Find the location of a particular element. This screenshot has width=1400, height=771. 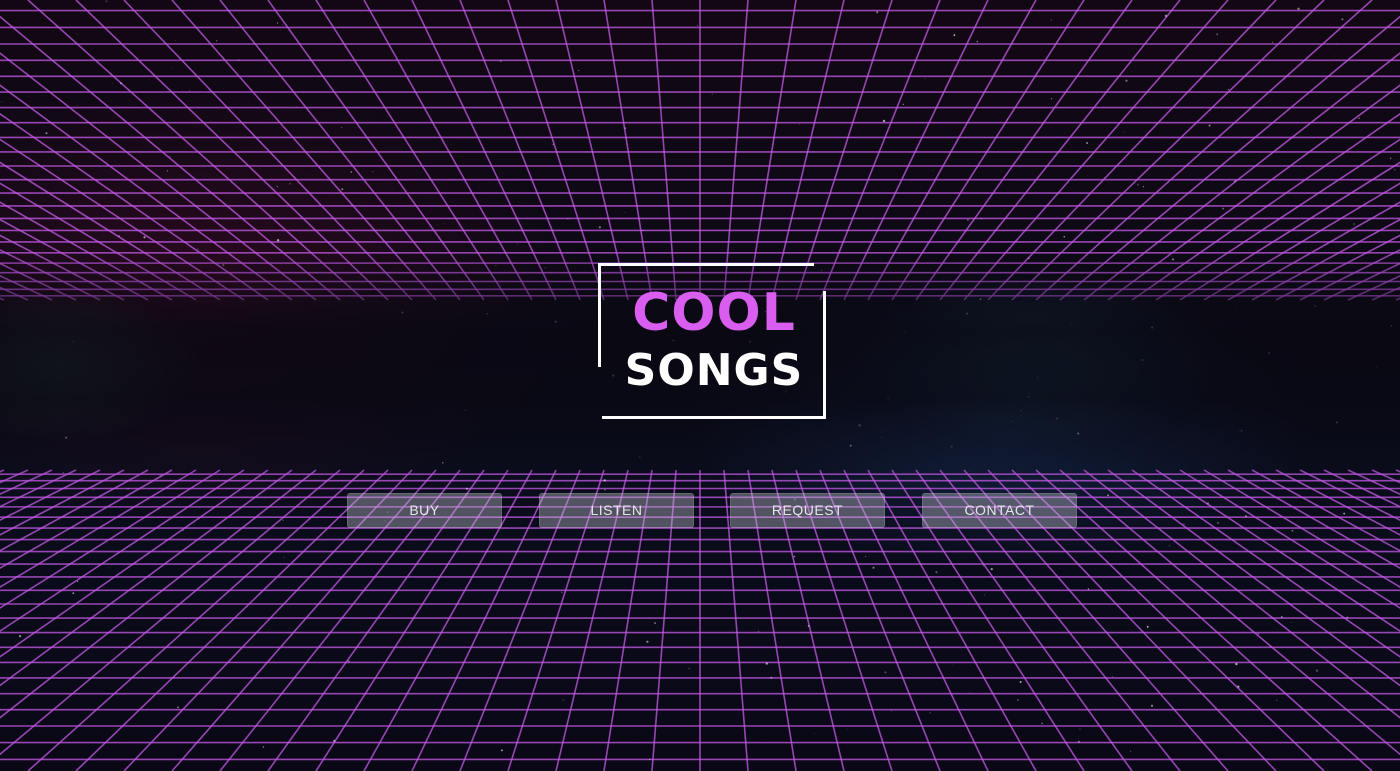

buy-button: BUY is located at coordinates (424, 510).